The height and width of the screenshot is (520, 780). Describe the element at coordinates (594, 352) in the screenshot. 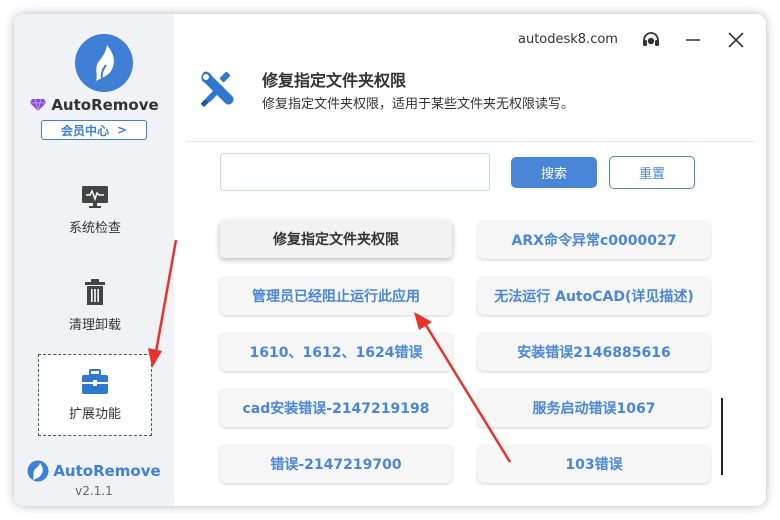

I see `install-error-2146885616-button: 安装错误2146885616` at that location.